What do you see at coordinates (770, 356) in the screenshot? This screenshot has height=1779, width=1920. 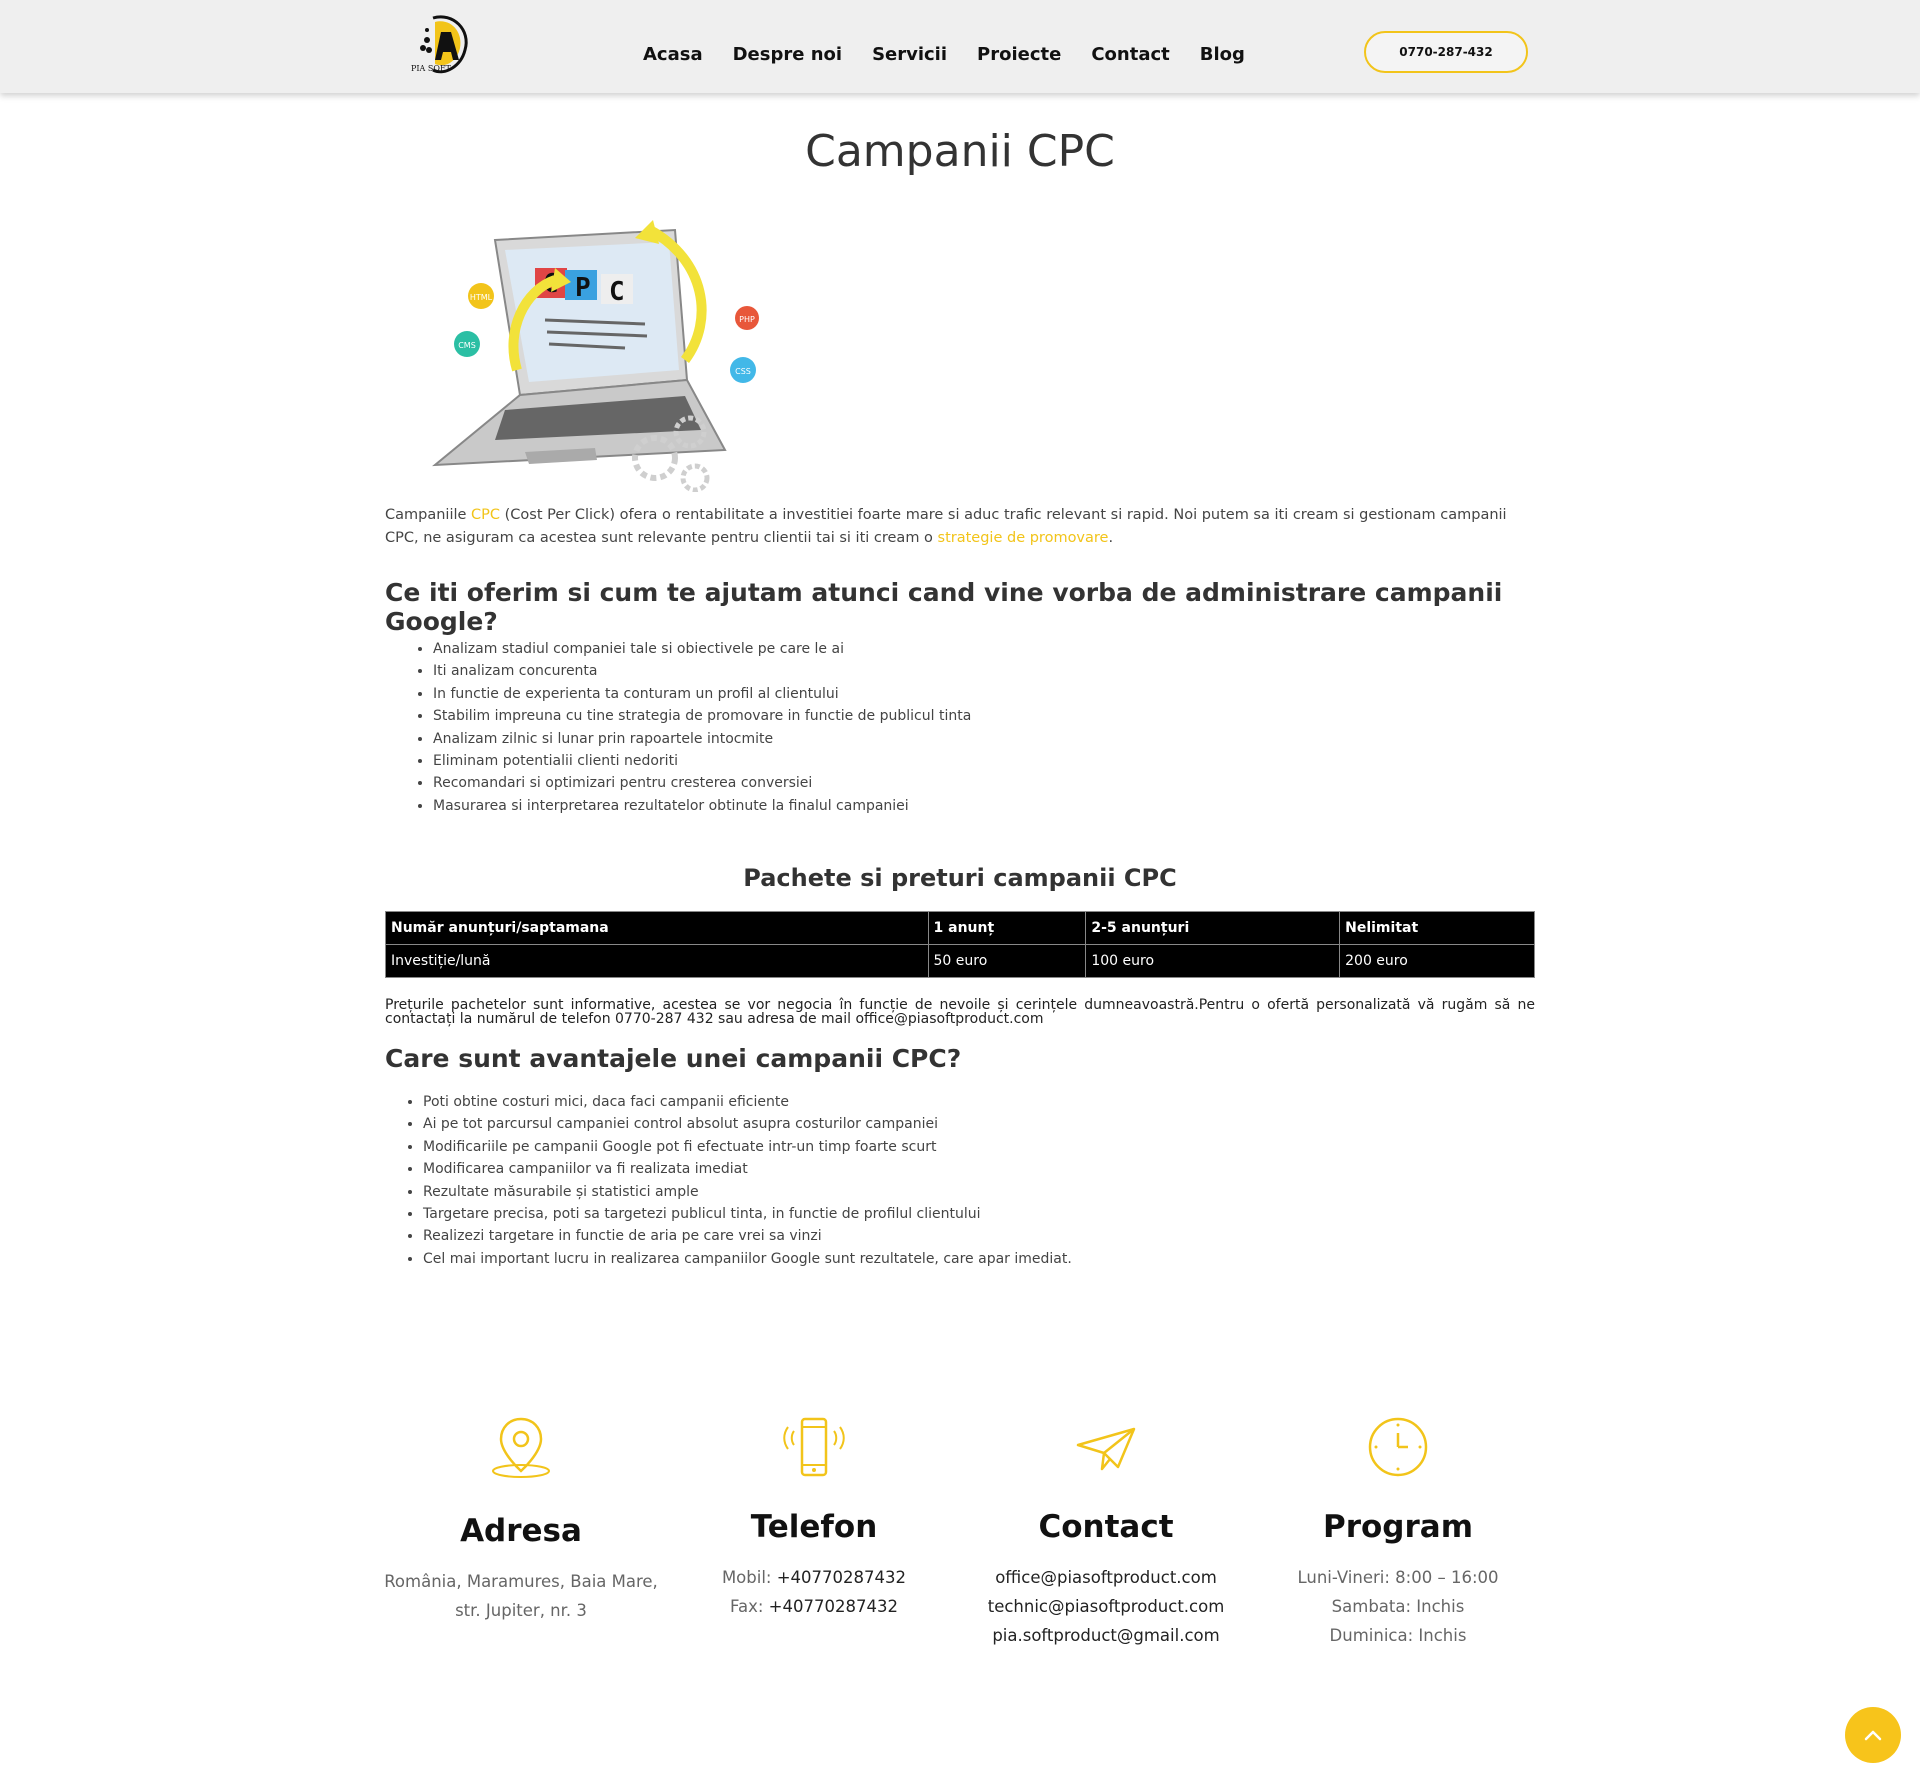 I see `hero-image: C P C HTML CMS CSS PHP` at bounding box center [770, 356].